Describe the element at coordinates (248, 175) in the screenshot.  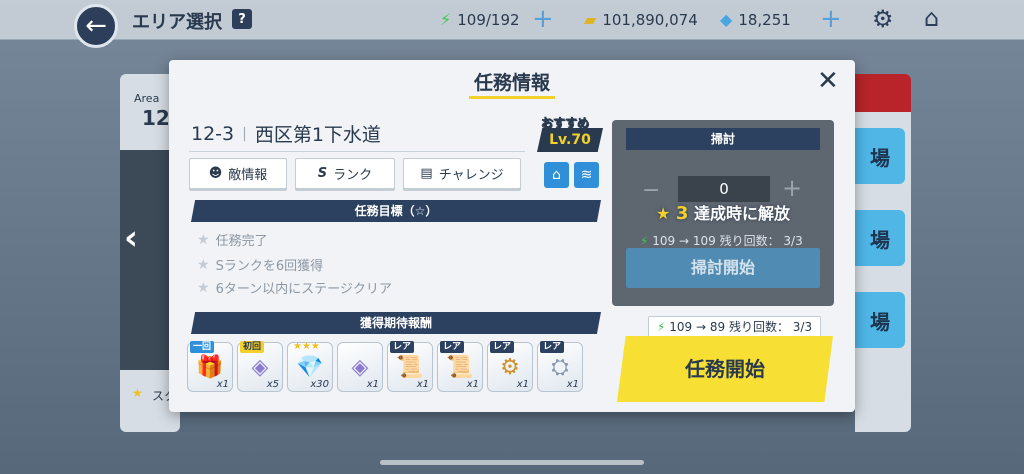
I see `tab-label: 敵情報` at that location.